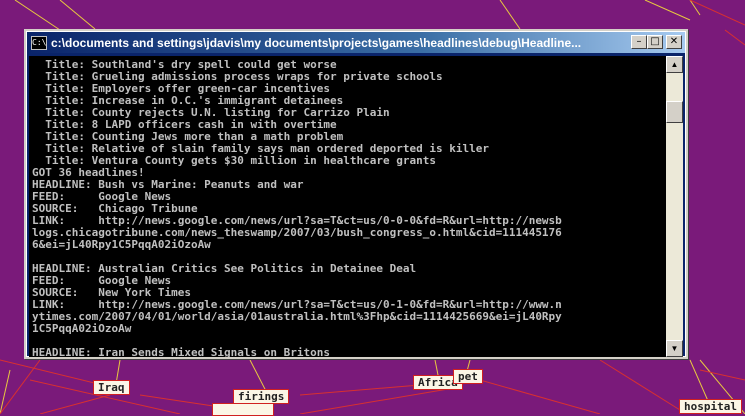 This screenshot has width=745, height=416. Describe the element at coordinates (82, 328) in the screenshot. I see `console-line: 1C5PqqA02iOzoAw` at that location.